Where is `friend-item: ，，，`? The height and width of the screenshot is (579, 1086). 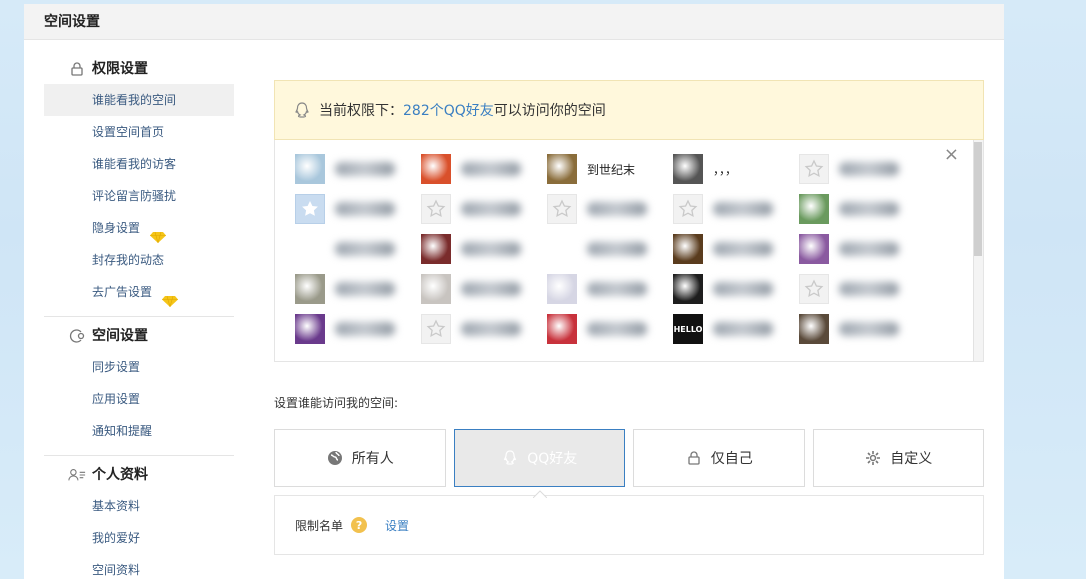 friend-item: ，，， is located at coordinates (736, 169).